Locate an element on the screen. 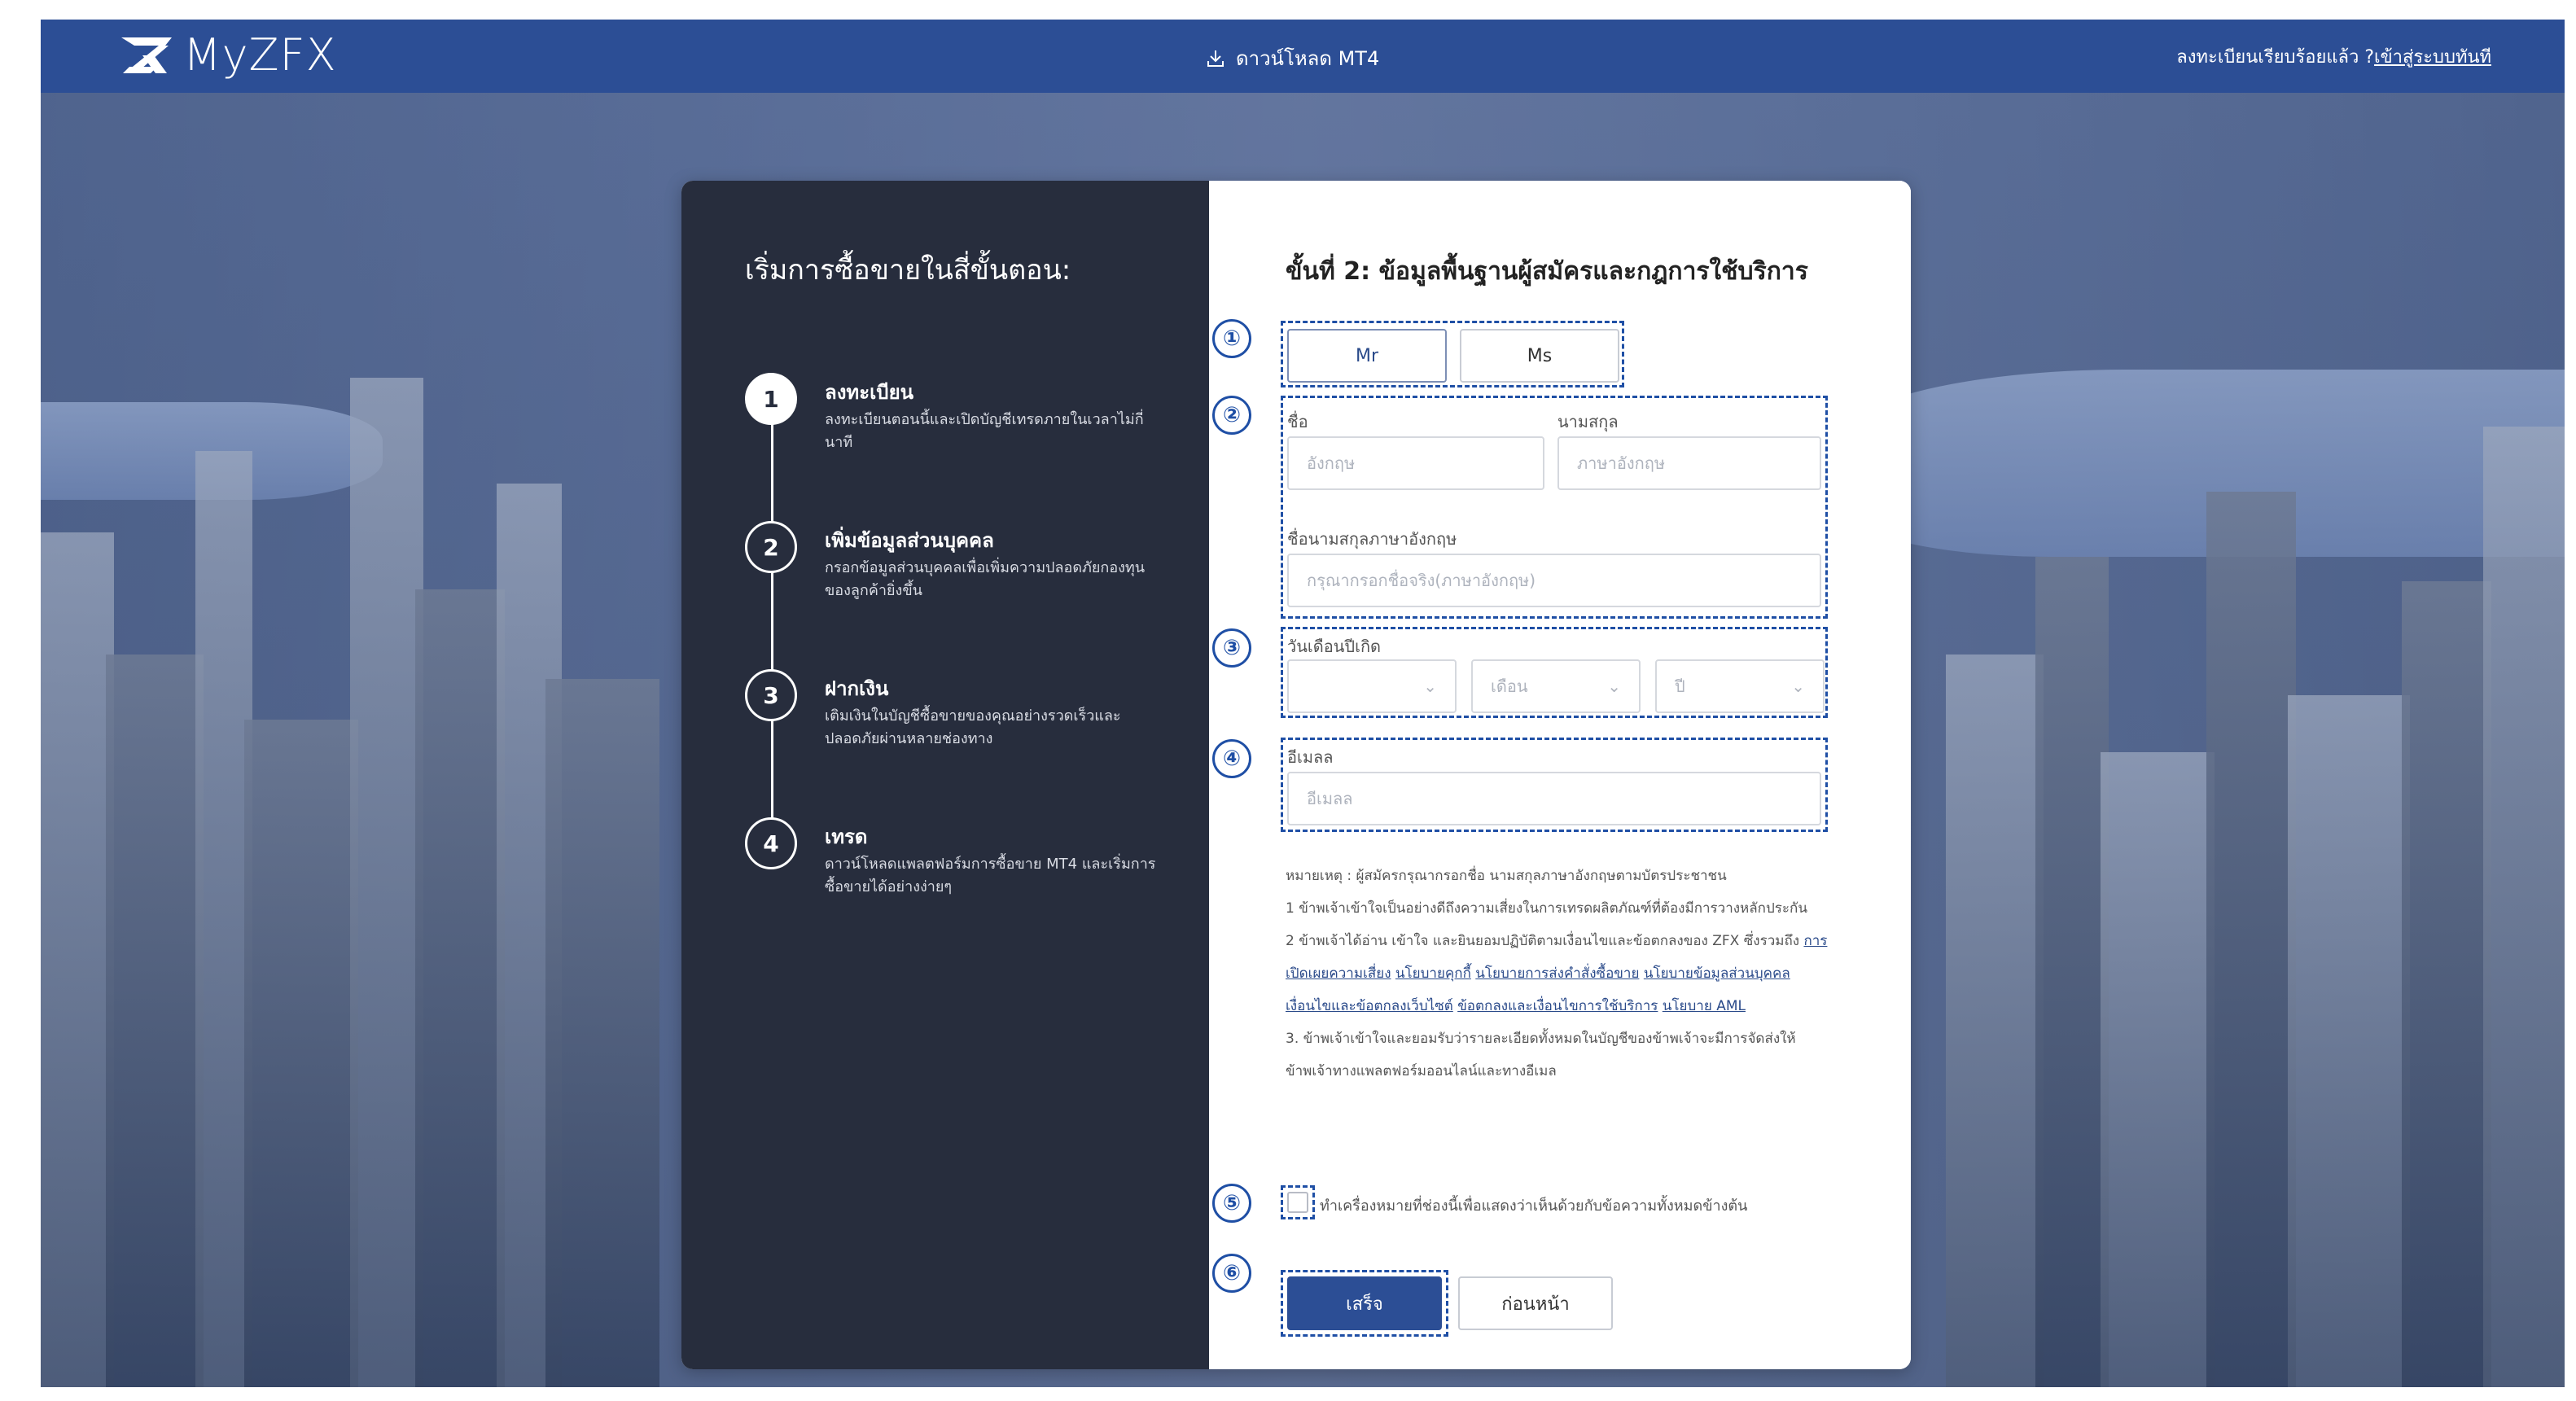 This screenshot has height=1401, width=2576. annotation-marker-3: ③ is located at coordinates (1231, 648).